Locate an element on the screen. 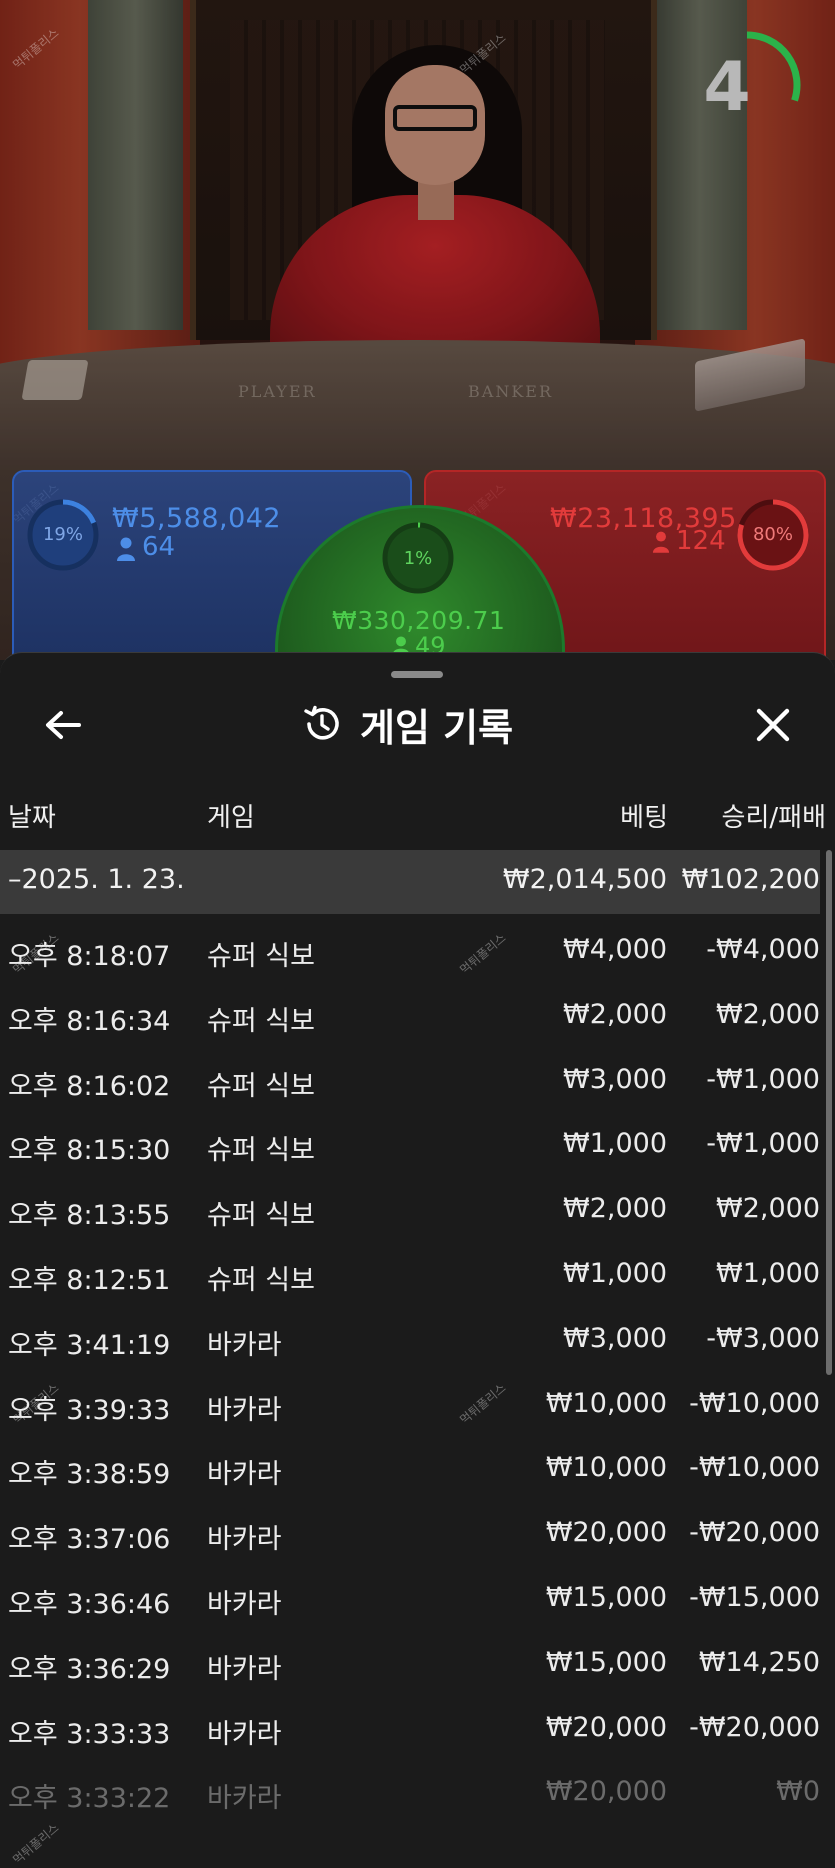  row-time: 오후 8:16:34 is located at coordinates (89, 1021).